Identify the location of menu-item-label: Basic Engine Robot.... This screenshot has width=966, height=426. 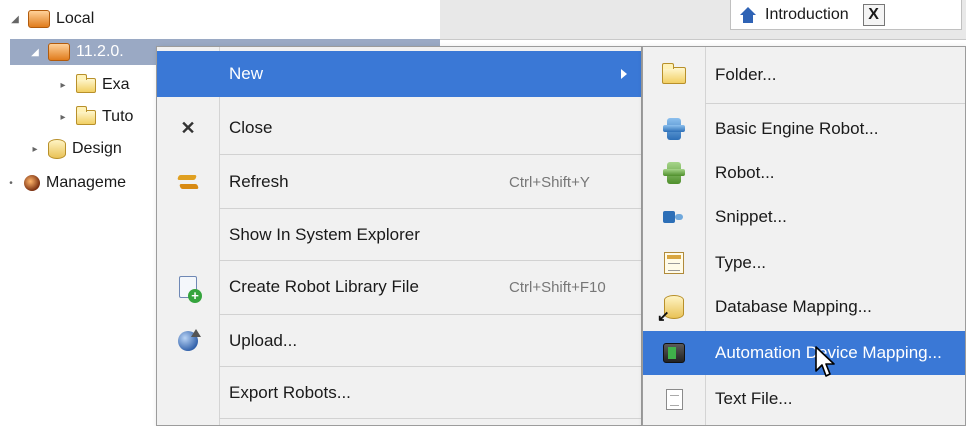
(797, 128).